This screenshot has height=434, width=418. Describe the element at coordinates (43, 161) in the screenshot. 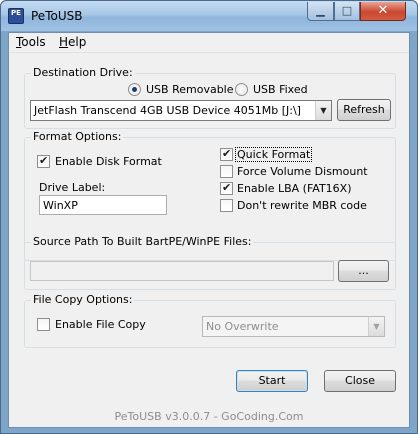

I see `enable-disk-format-checkbox` at that location.